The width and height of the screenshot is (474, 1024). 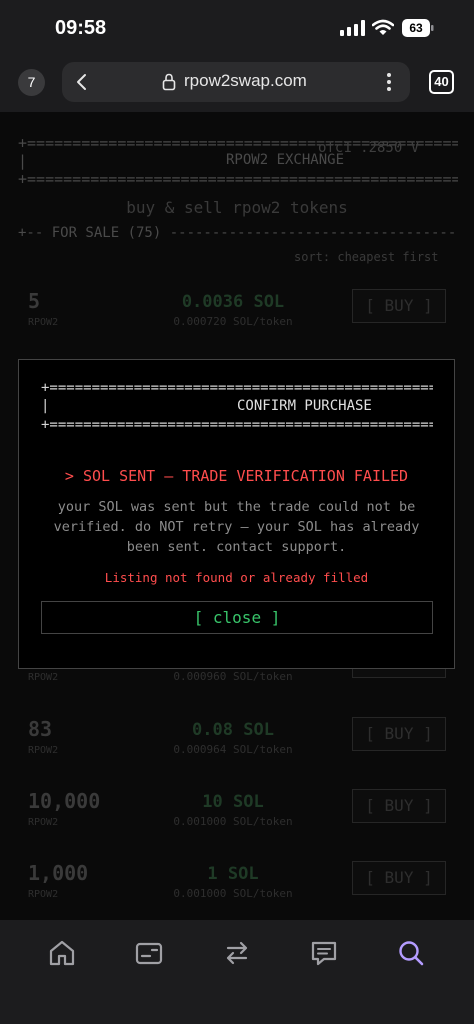 What do you see at coordinates (233, 302) in the screenshot?
I see `listing-price: 0.0036 SOL` at bounding box center [233, 302].